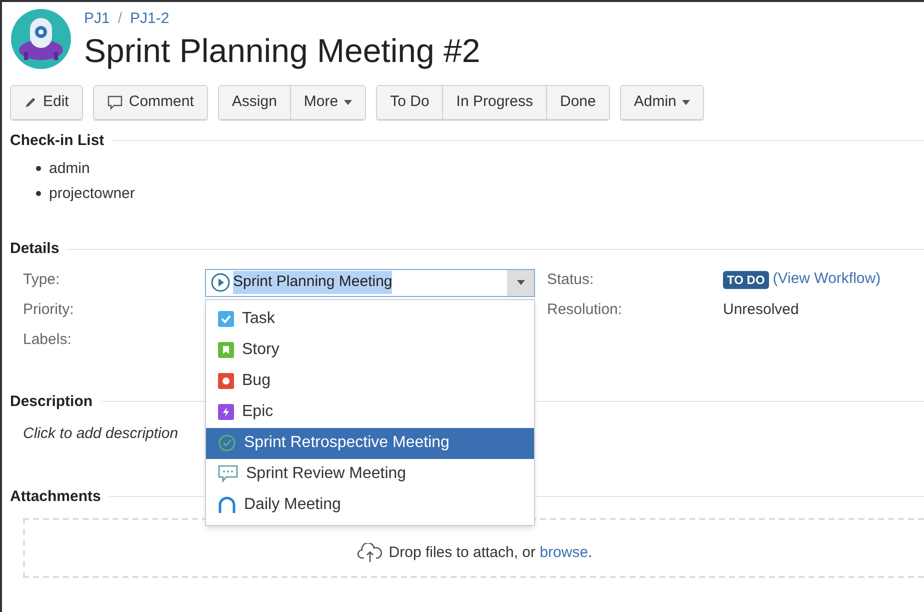 The image size is (924, 612). What do you see at coordinates (49, 310) in the screenshot?
I see `field-label: Priority:` at bounding box center [49, 310].